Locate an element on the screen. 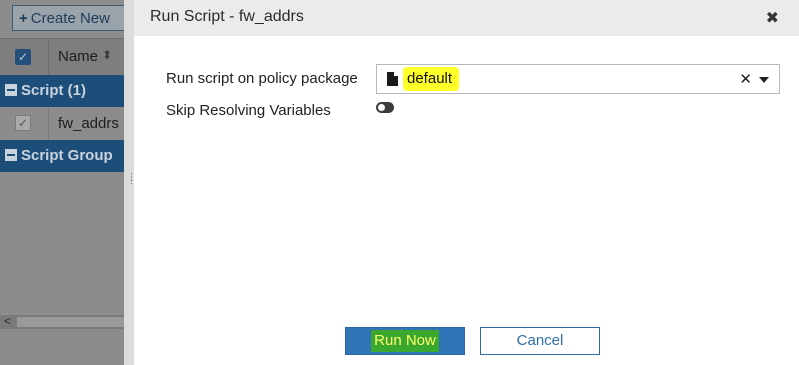 The image size is (799, 365). row-name: fw_addrs is located at coordinates (88, 123).